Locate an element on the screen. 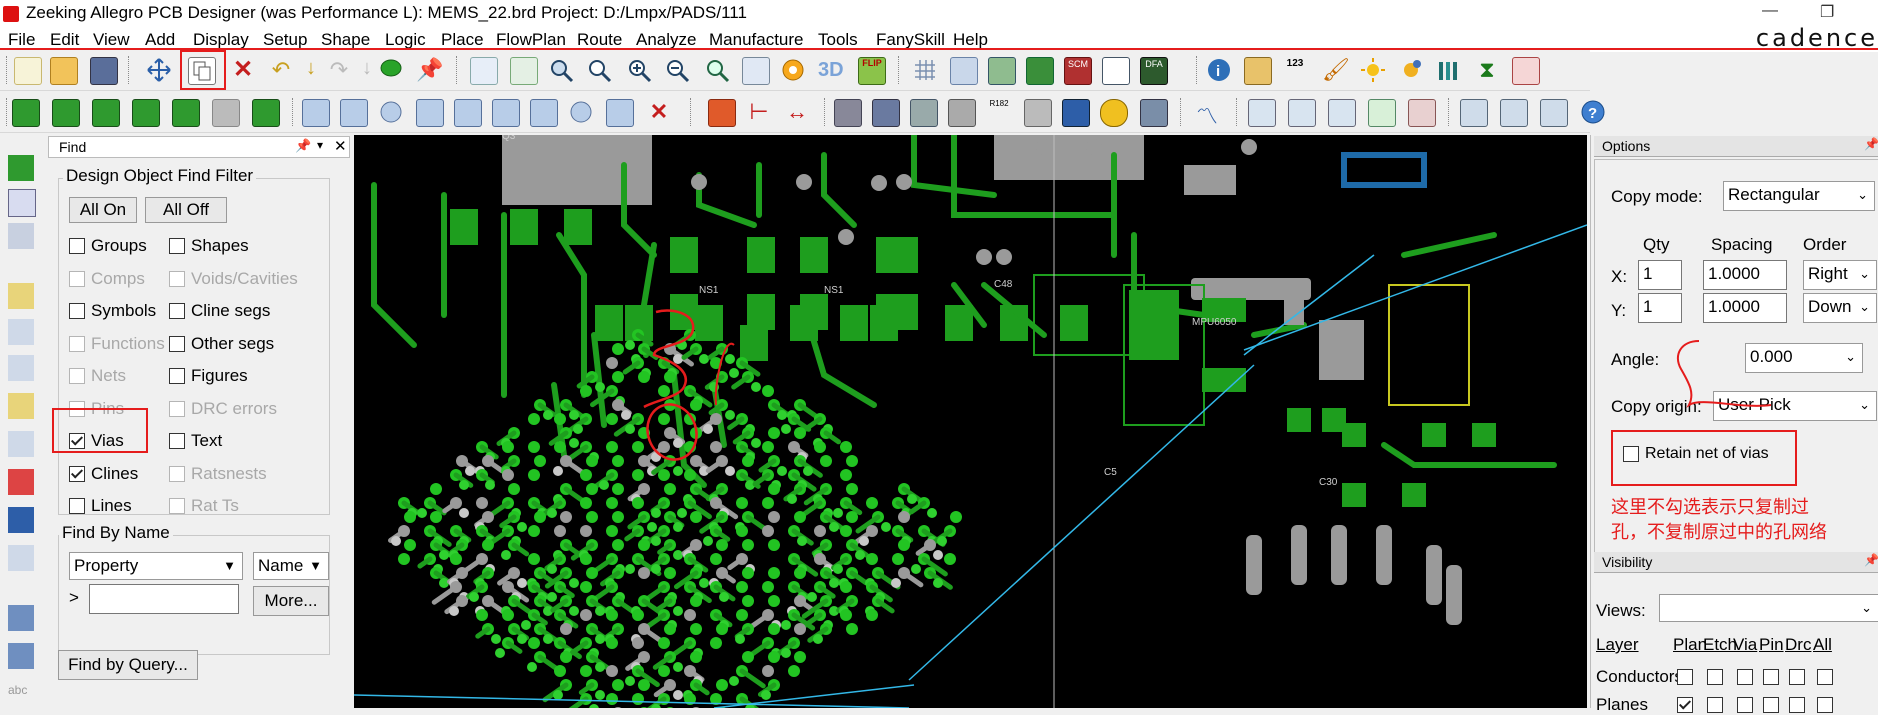  highlight-icon is located at coordinates (1373, 70).